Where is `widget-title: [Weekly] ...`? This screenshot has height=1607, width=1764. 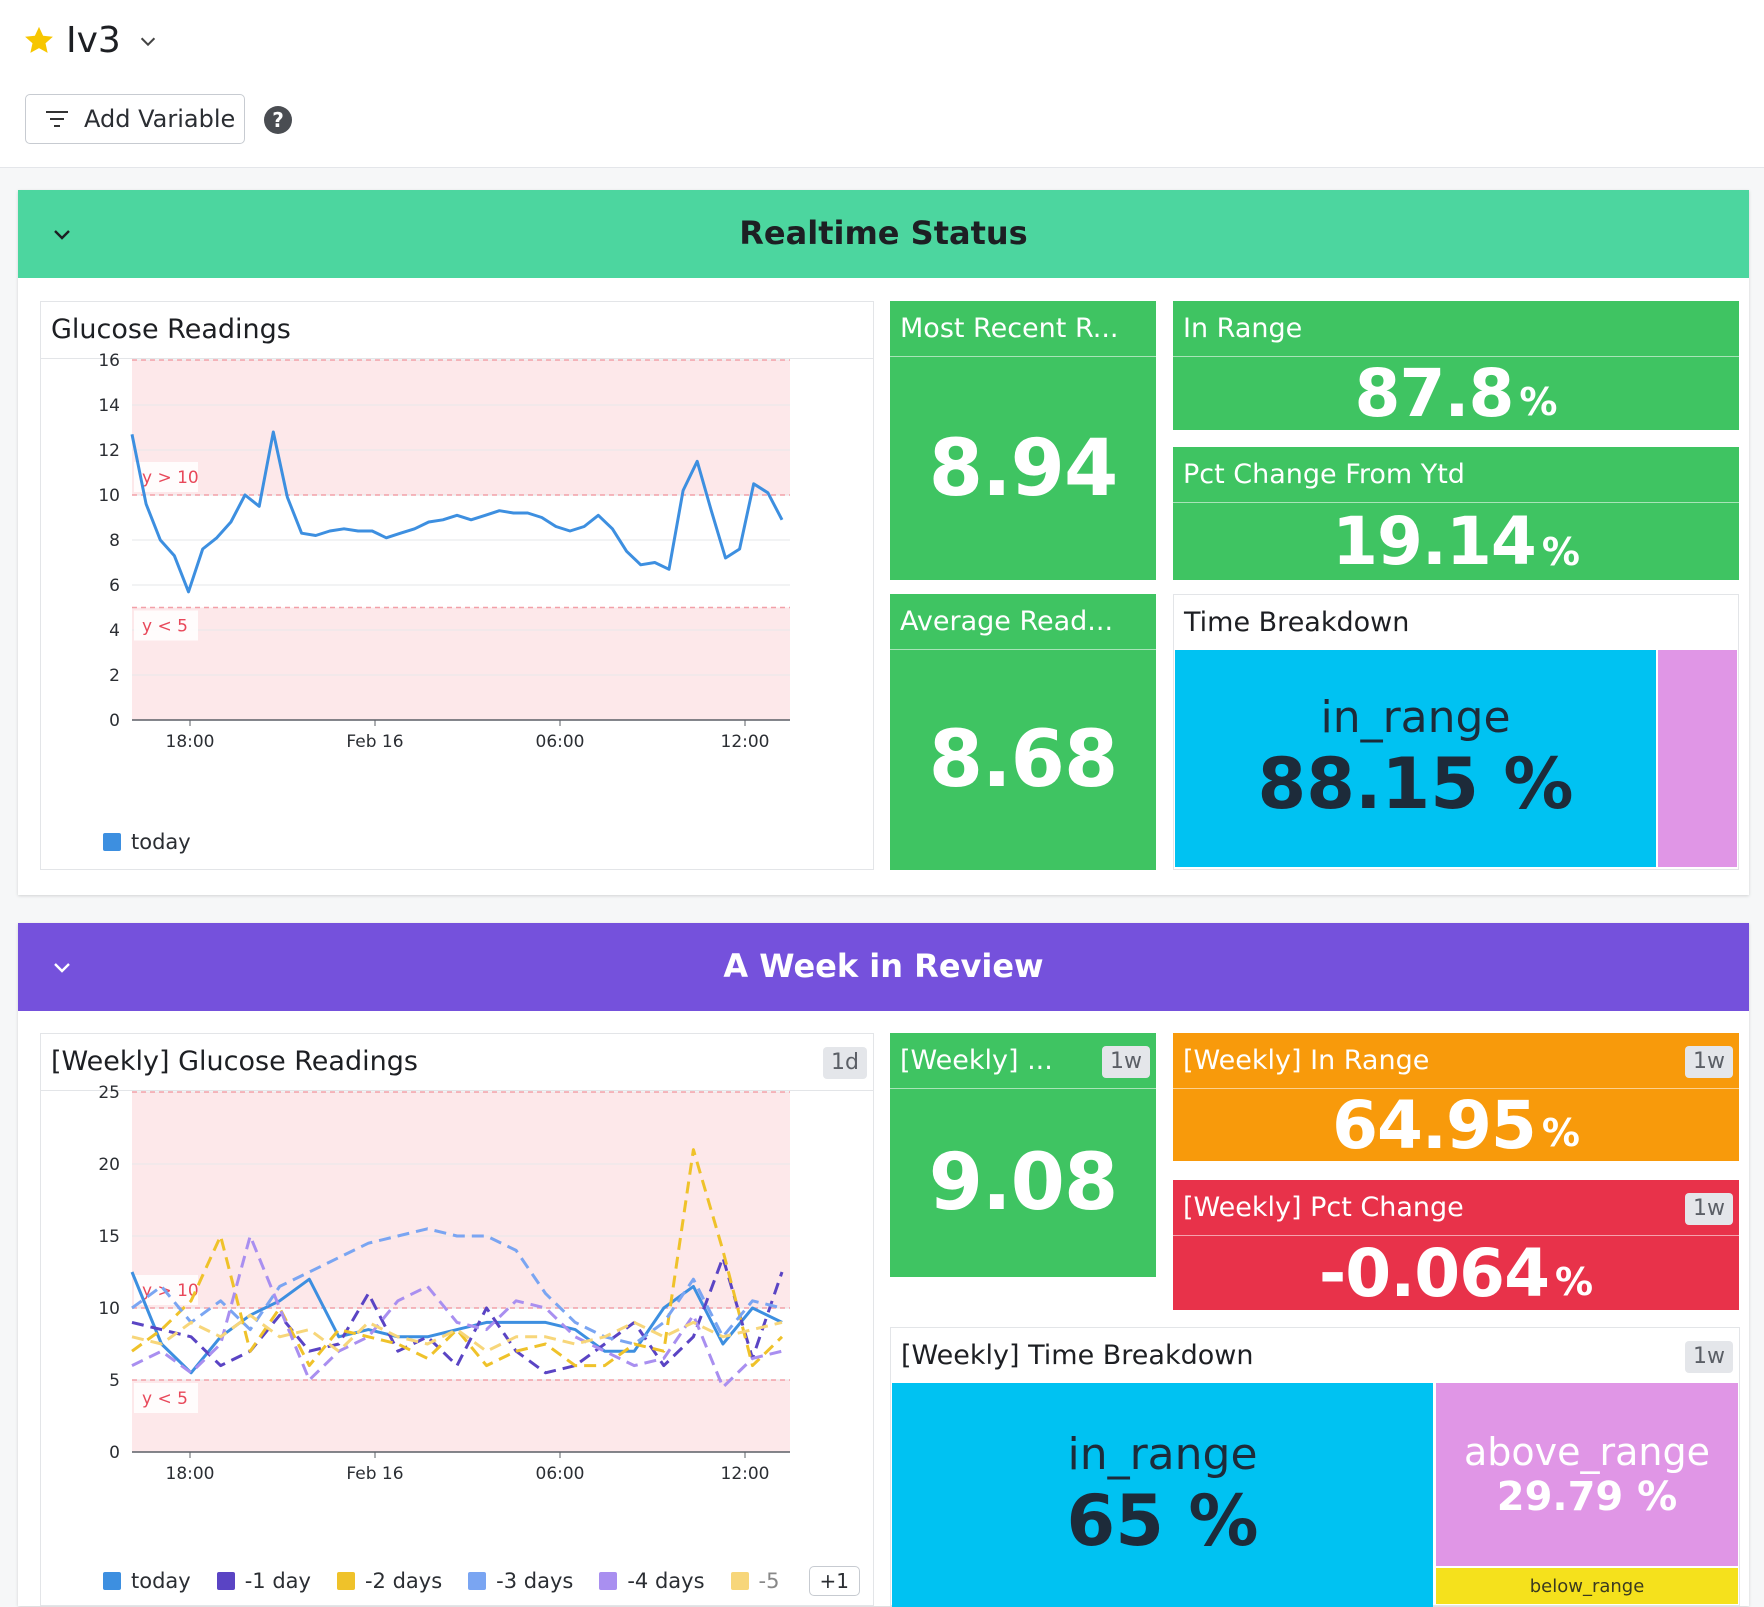
widget-title: [Weekly] ... is located at coordinates (976, 1060).